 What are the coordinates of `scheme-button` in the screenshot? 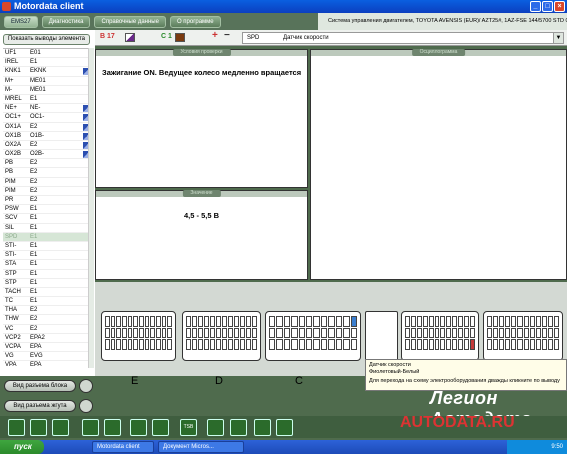 It's located at (60, 427).